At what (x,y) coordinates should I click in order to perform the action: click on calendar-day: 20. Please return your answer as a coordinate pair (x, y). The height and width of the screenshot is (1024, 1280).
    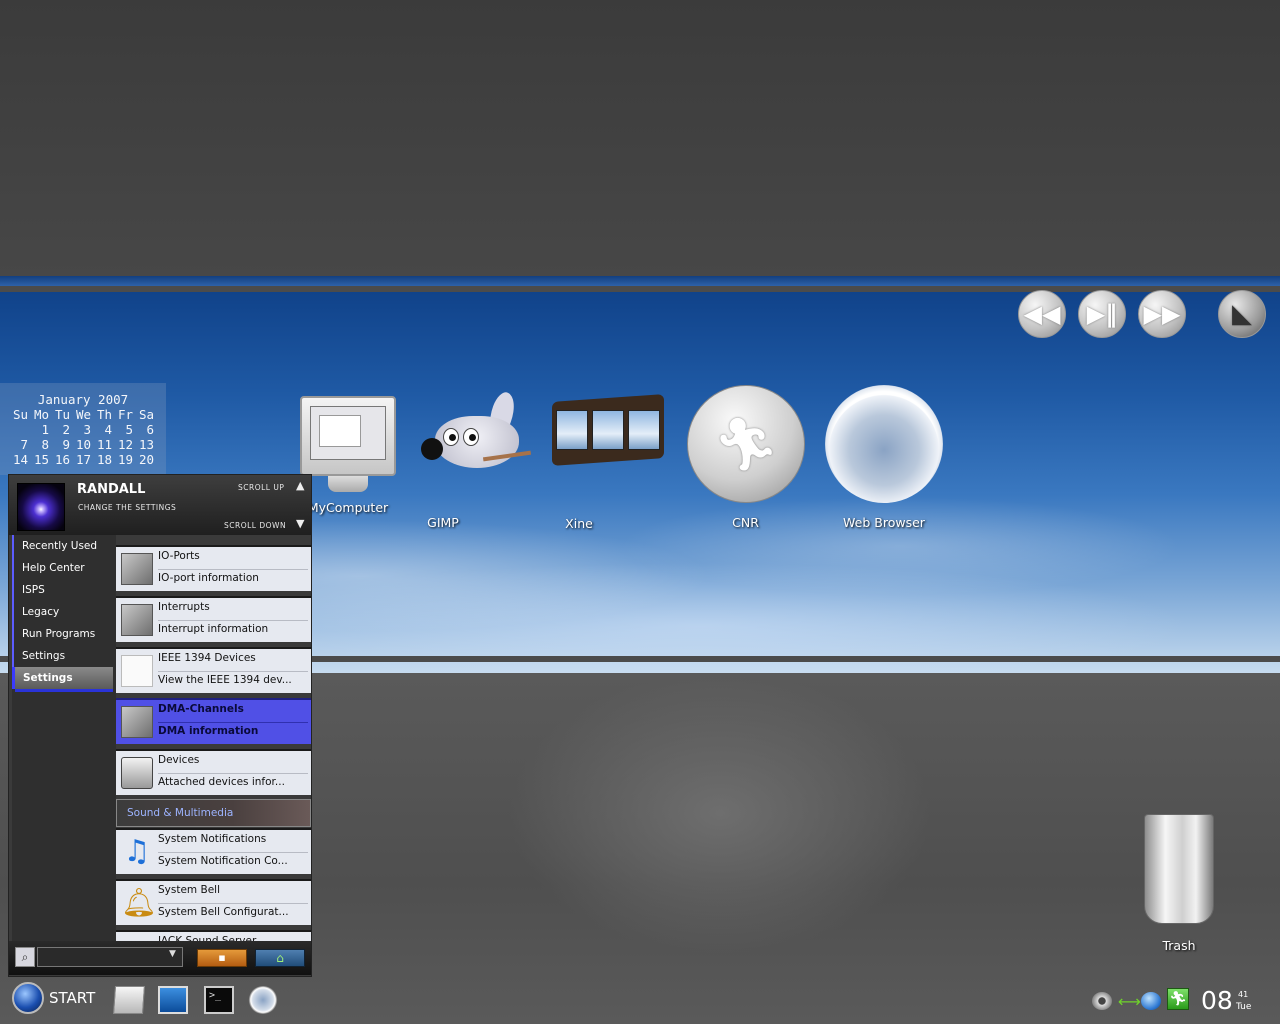
    Looking at the image, I should click on (145, 459).